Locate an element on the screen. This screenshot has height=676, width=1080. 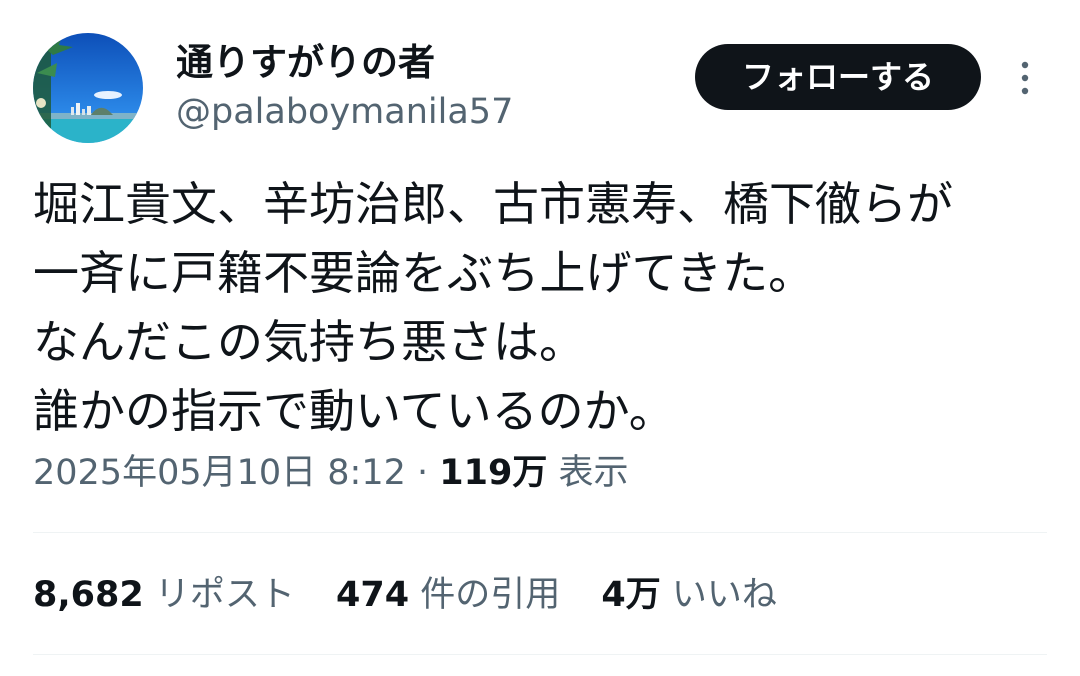
likes-count: 4万 is located at coordinates (631, 595).